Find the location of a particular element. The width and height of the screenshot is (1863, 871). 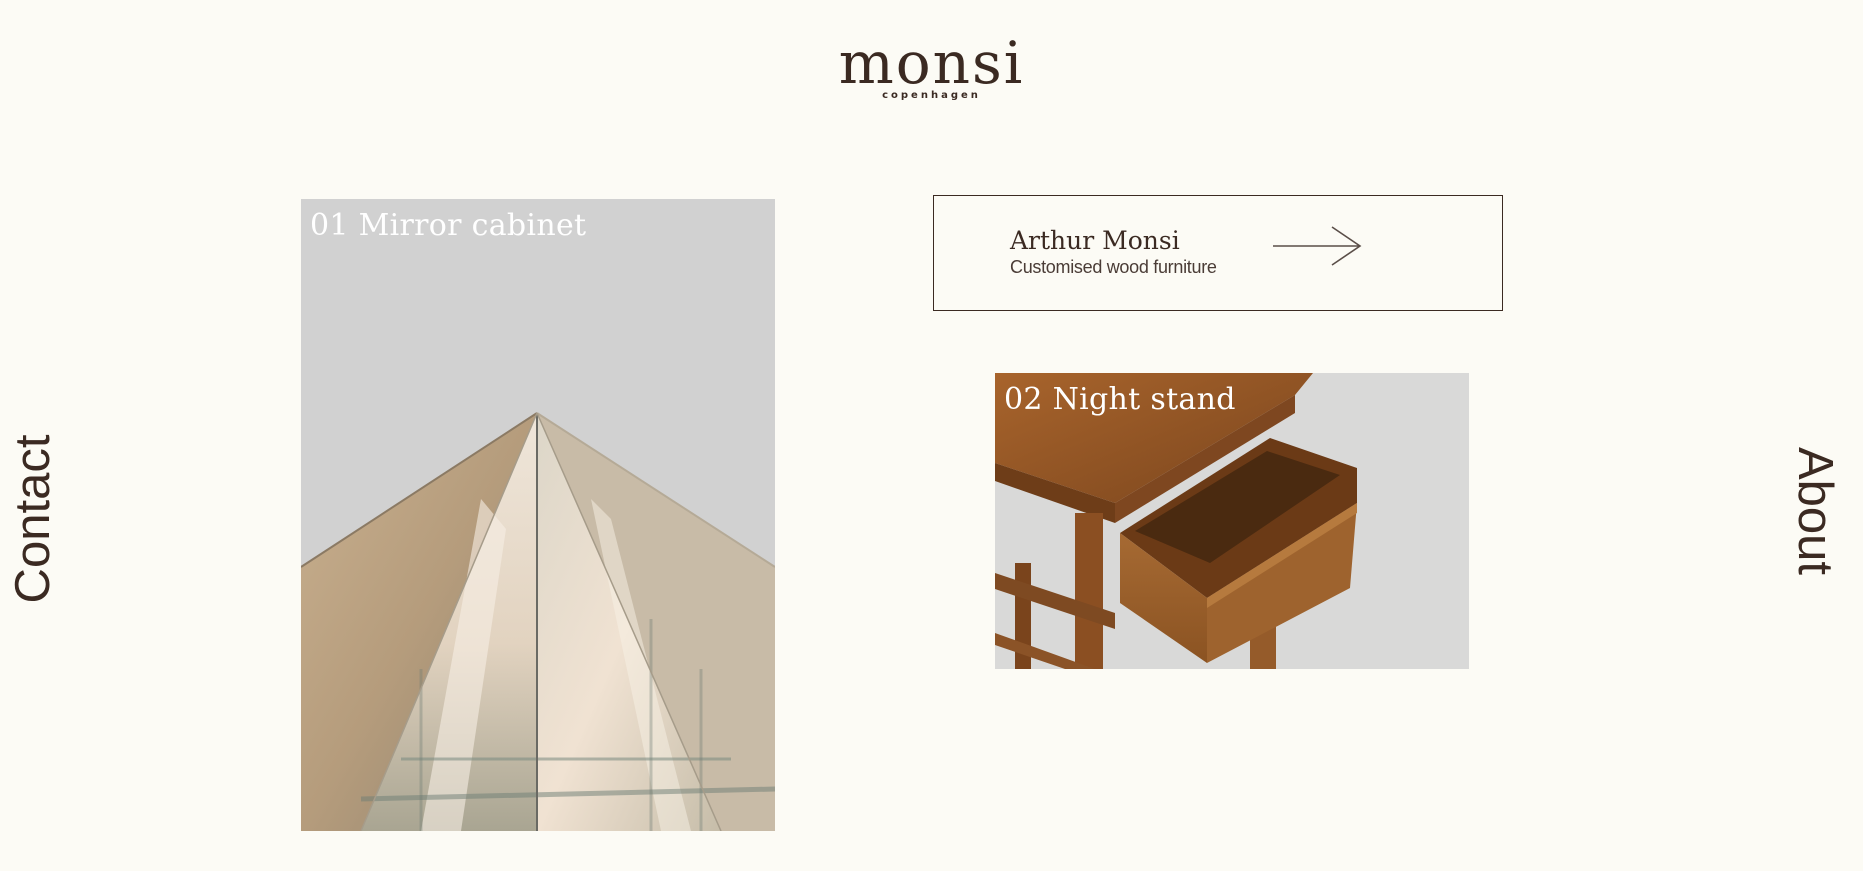

nav-contact-link: Contact is located at coordinates (33, 519).